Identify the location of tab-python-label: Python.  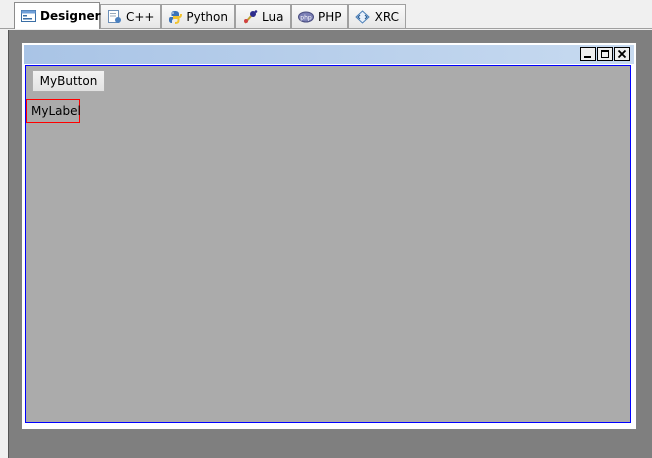
(207, 16).